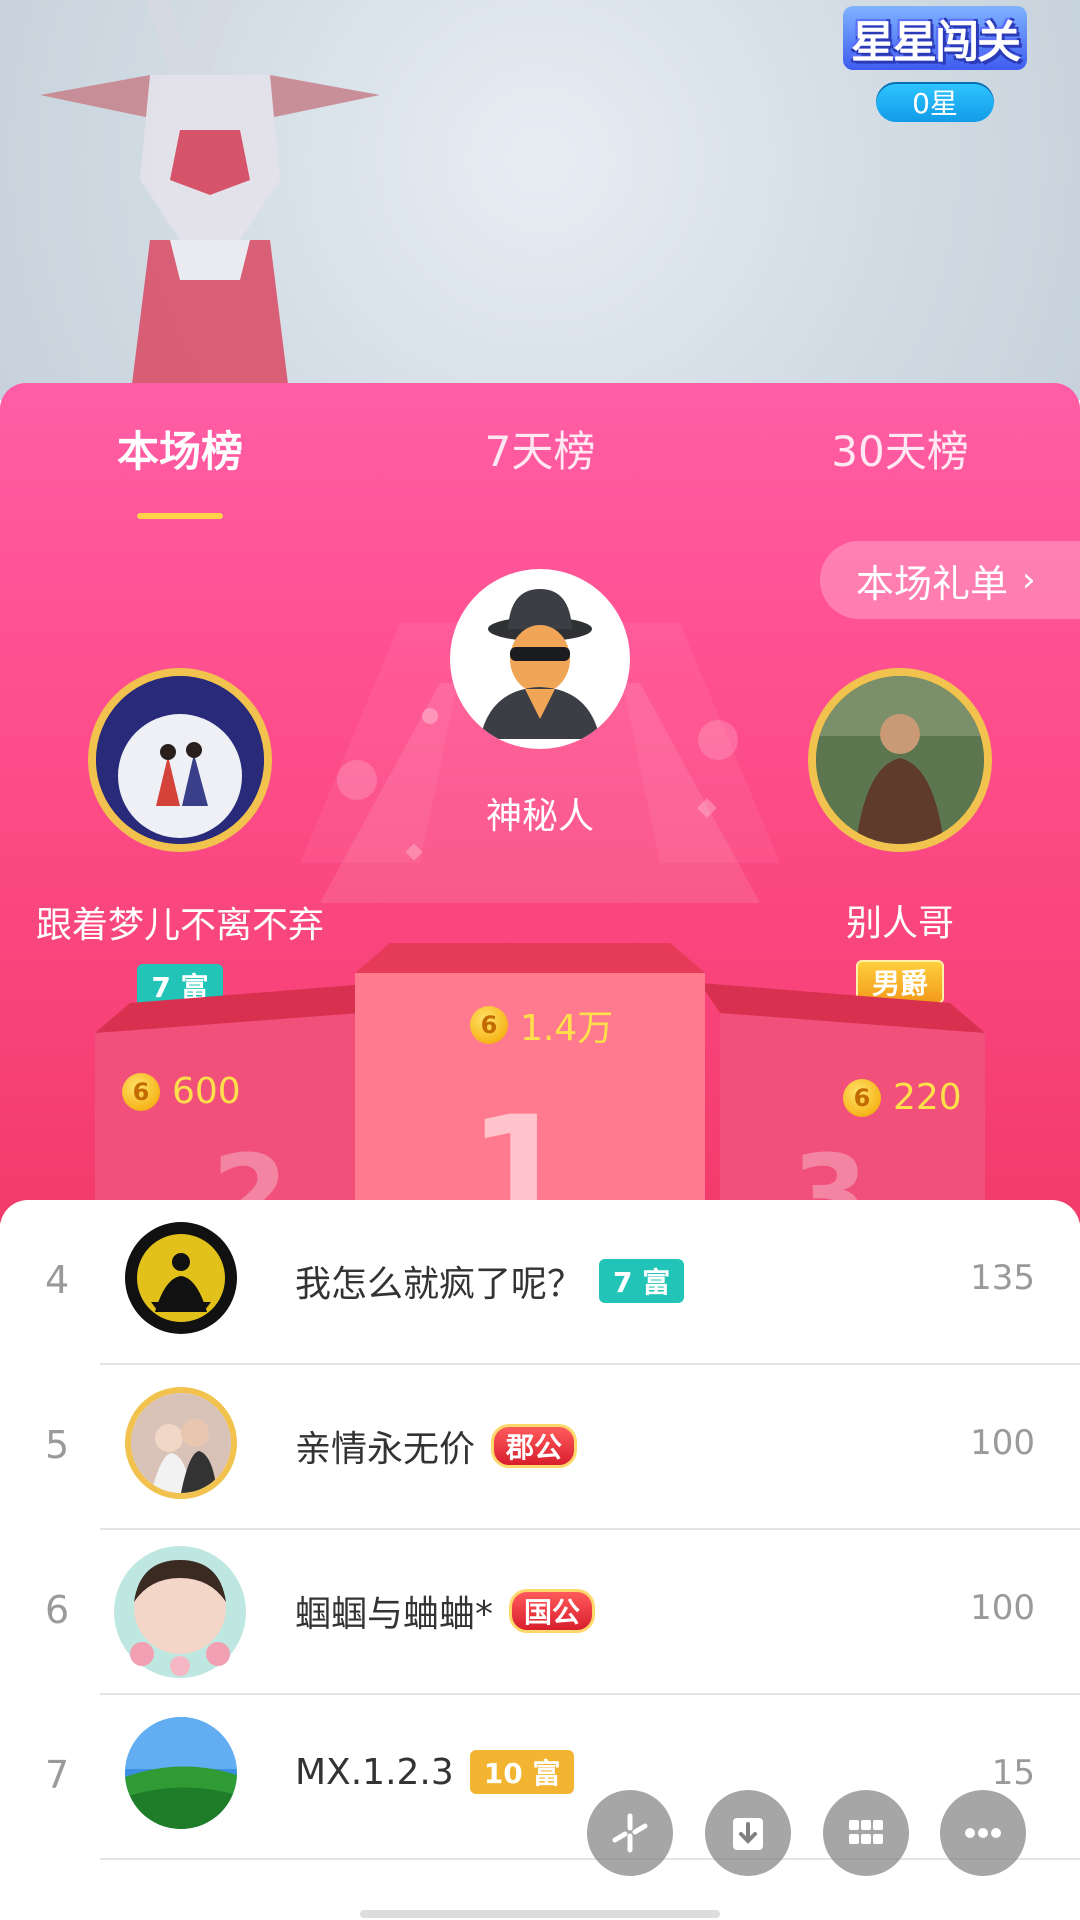 This screenshot has height=1920, width=1080. What do you see at coordinates (180, 516) in the screenshot?
I see `active-tab-indicator` at bounding box center [180, 516].